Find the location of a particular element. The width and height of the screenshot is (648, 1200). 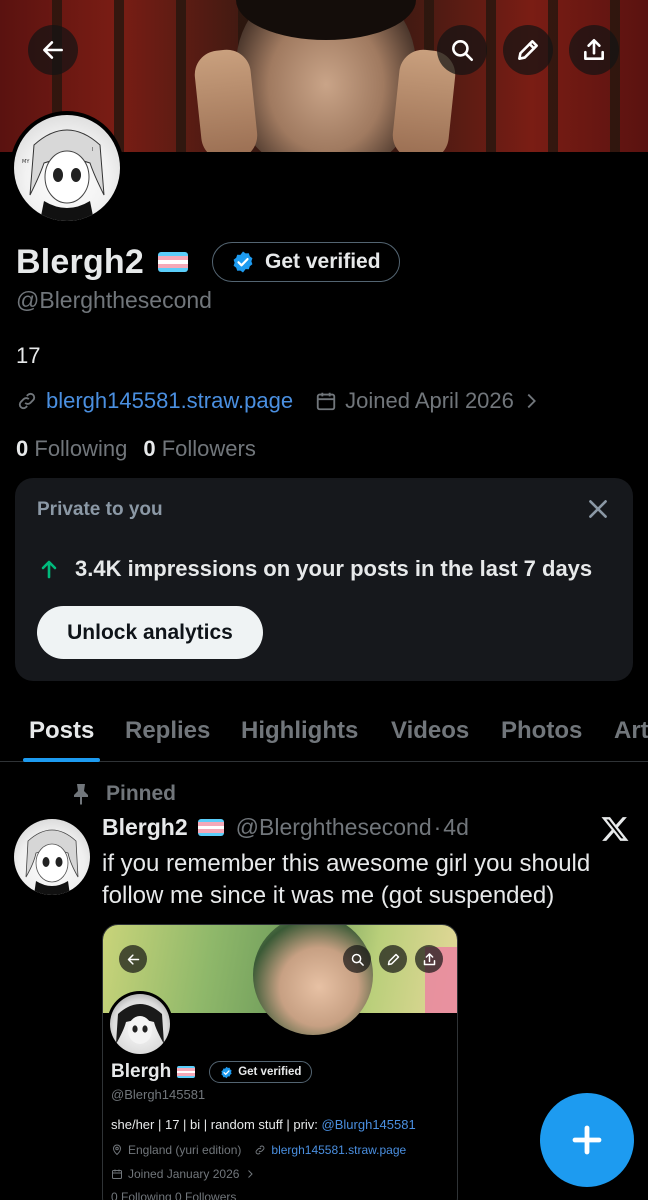

compose-plus-icon is located at coordinates (587, 1140).